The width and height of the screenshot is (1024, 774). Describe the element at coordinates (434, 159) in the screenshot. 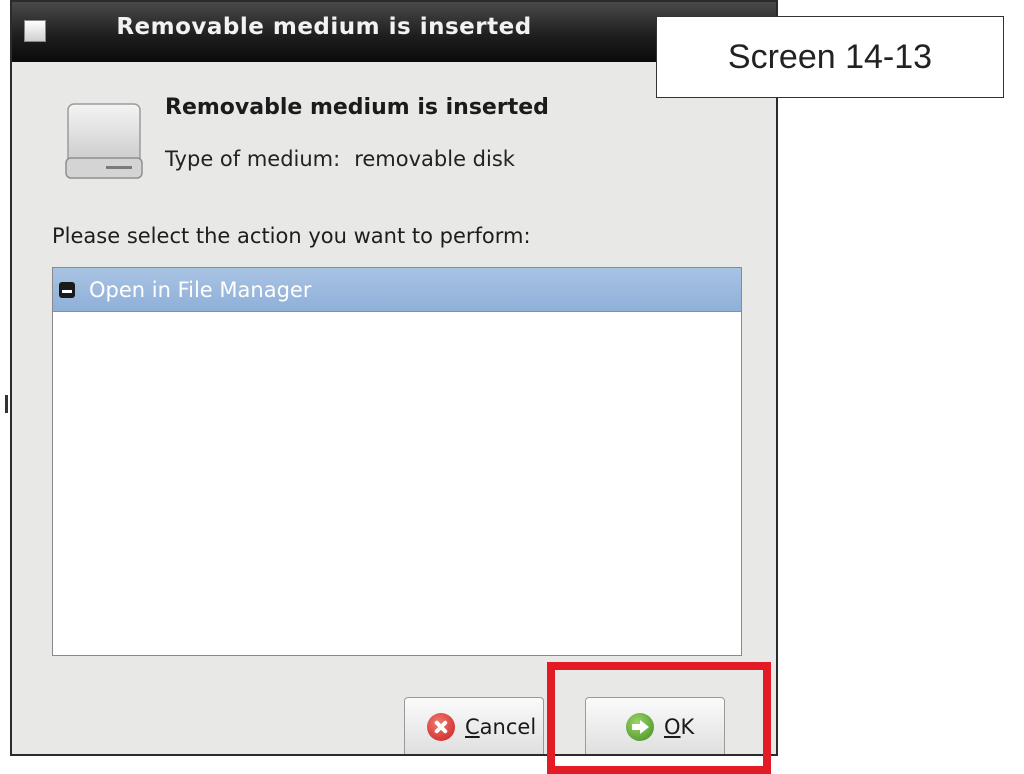

I see `medium-type-value: removable disk` at that location.